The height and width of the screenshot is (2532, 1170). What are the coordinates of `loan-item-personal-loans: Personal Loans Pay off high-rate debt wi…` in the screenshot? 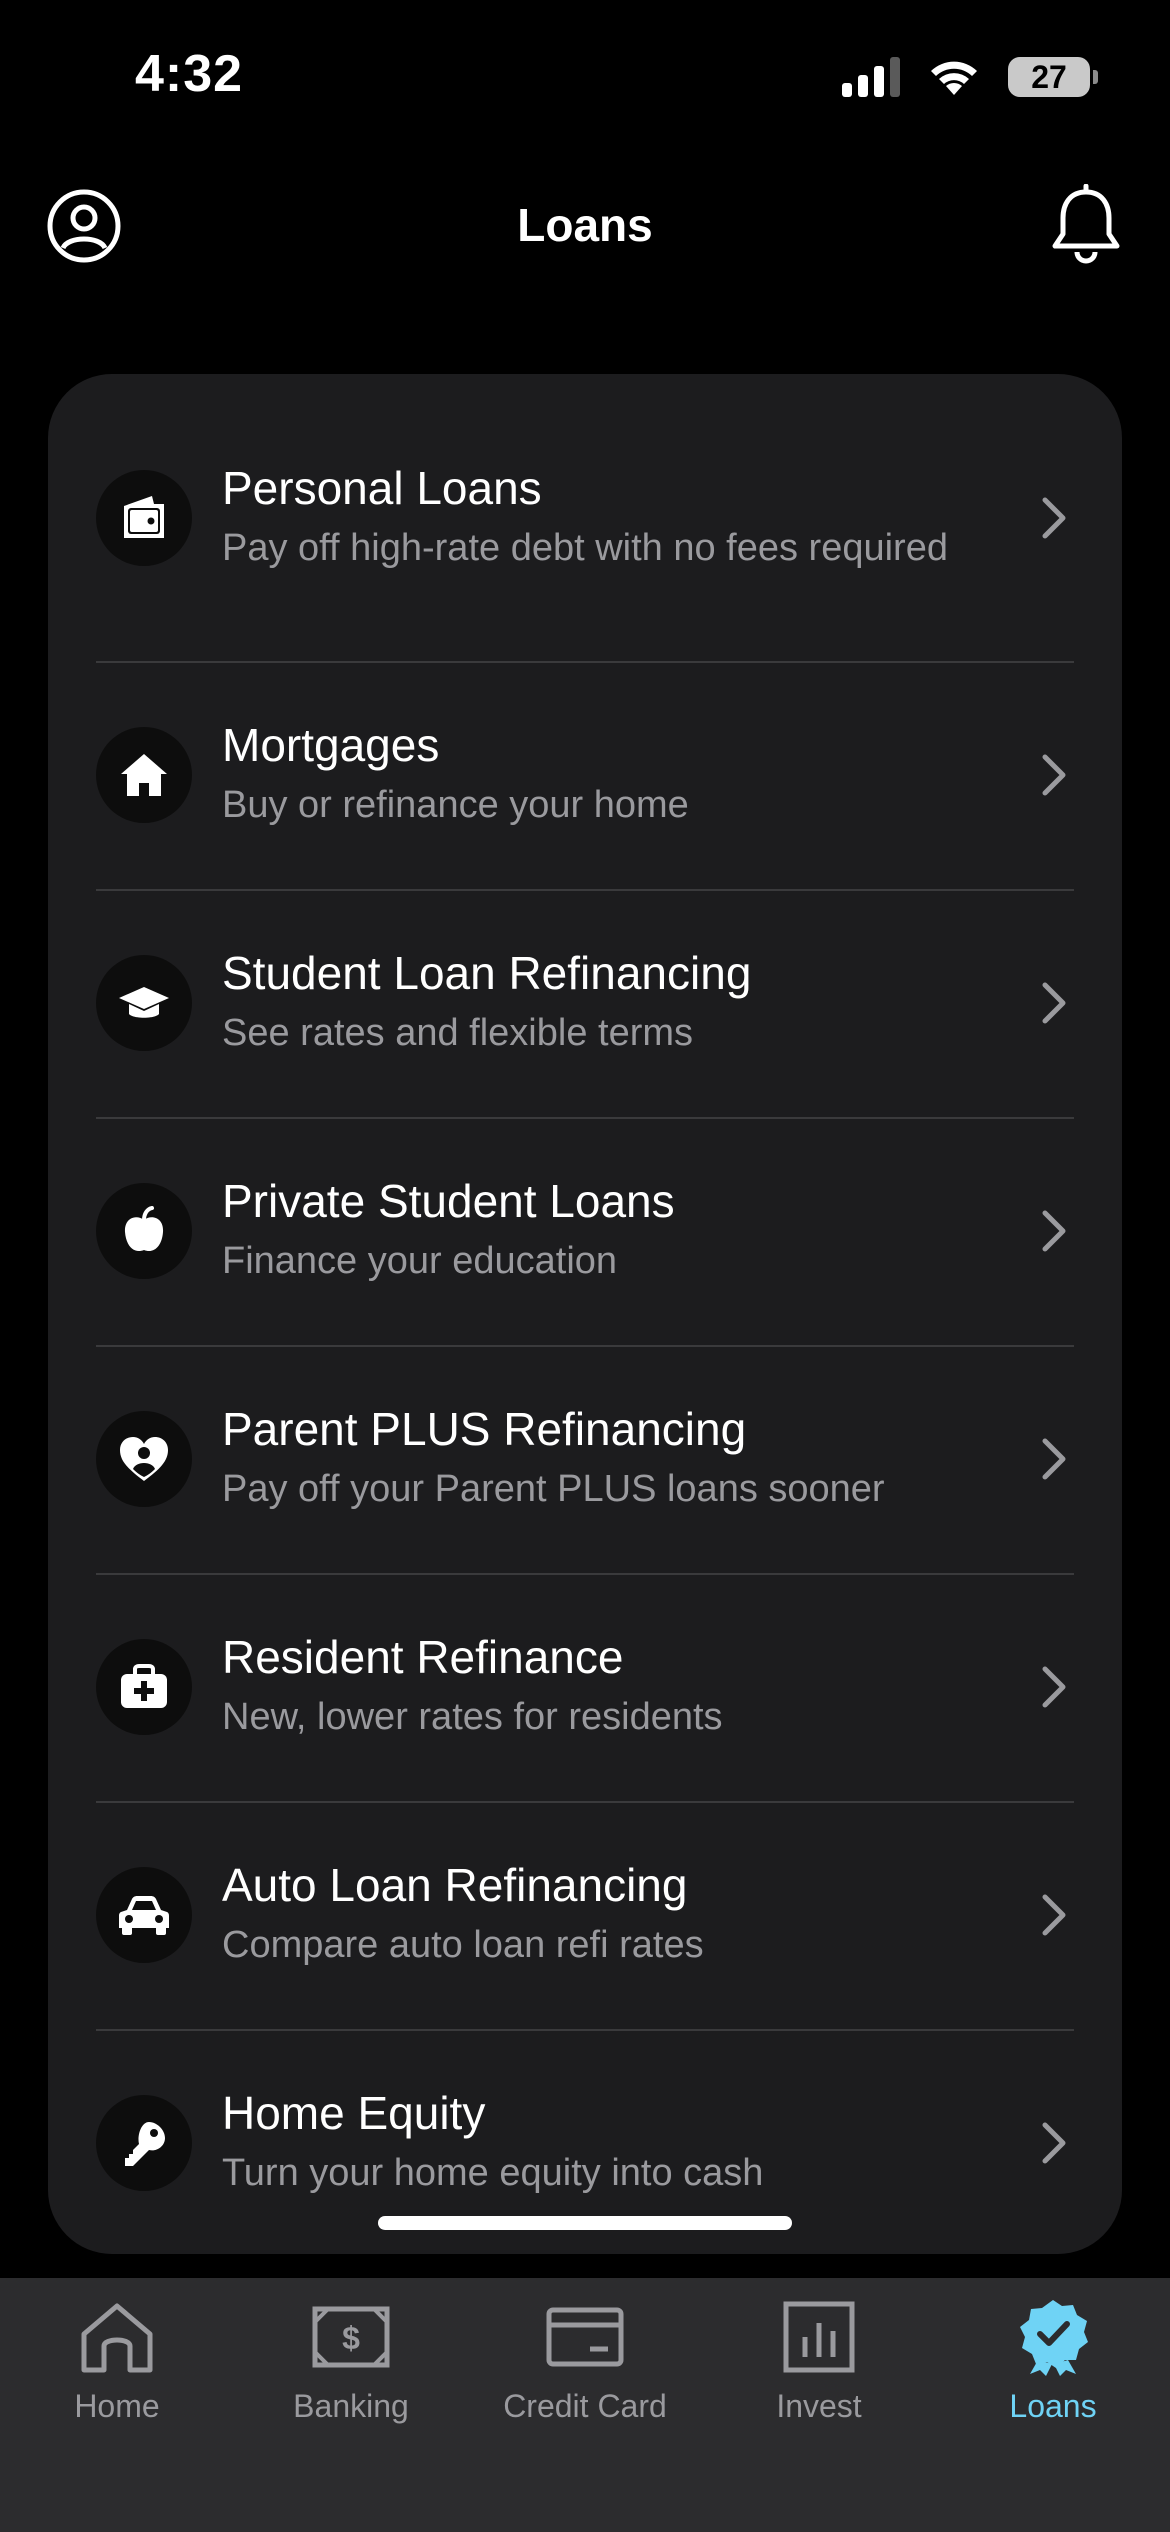 It's located at (585, 517).